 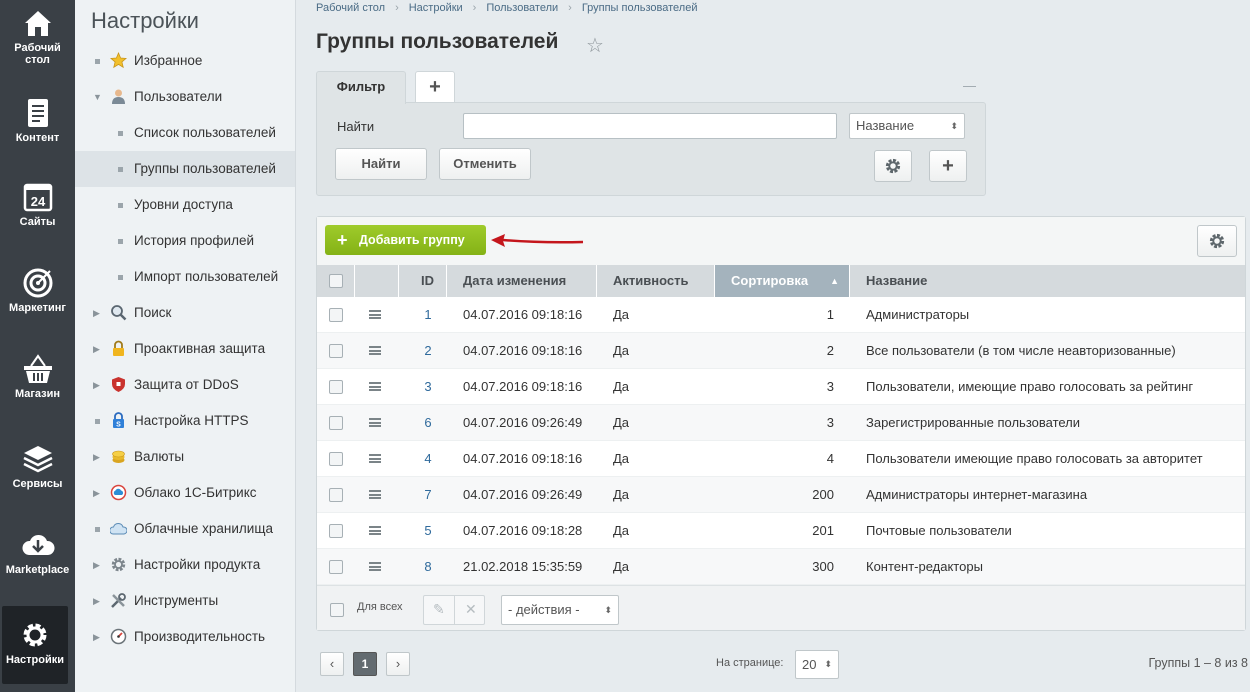 What do you see at coordinates (185, 421) in the screenshot?
I see `menu-item-https: S Настройка HTTPS` at bounding box center [185, 421].